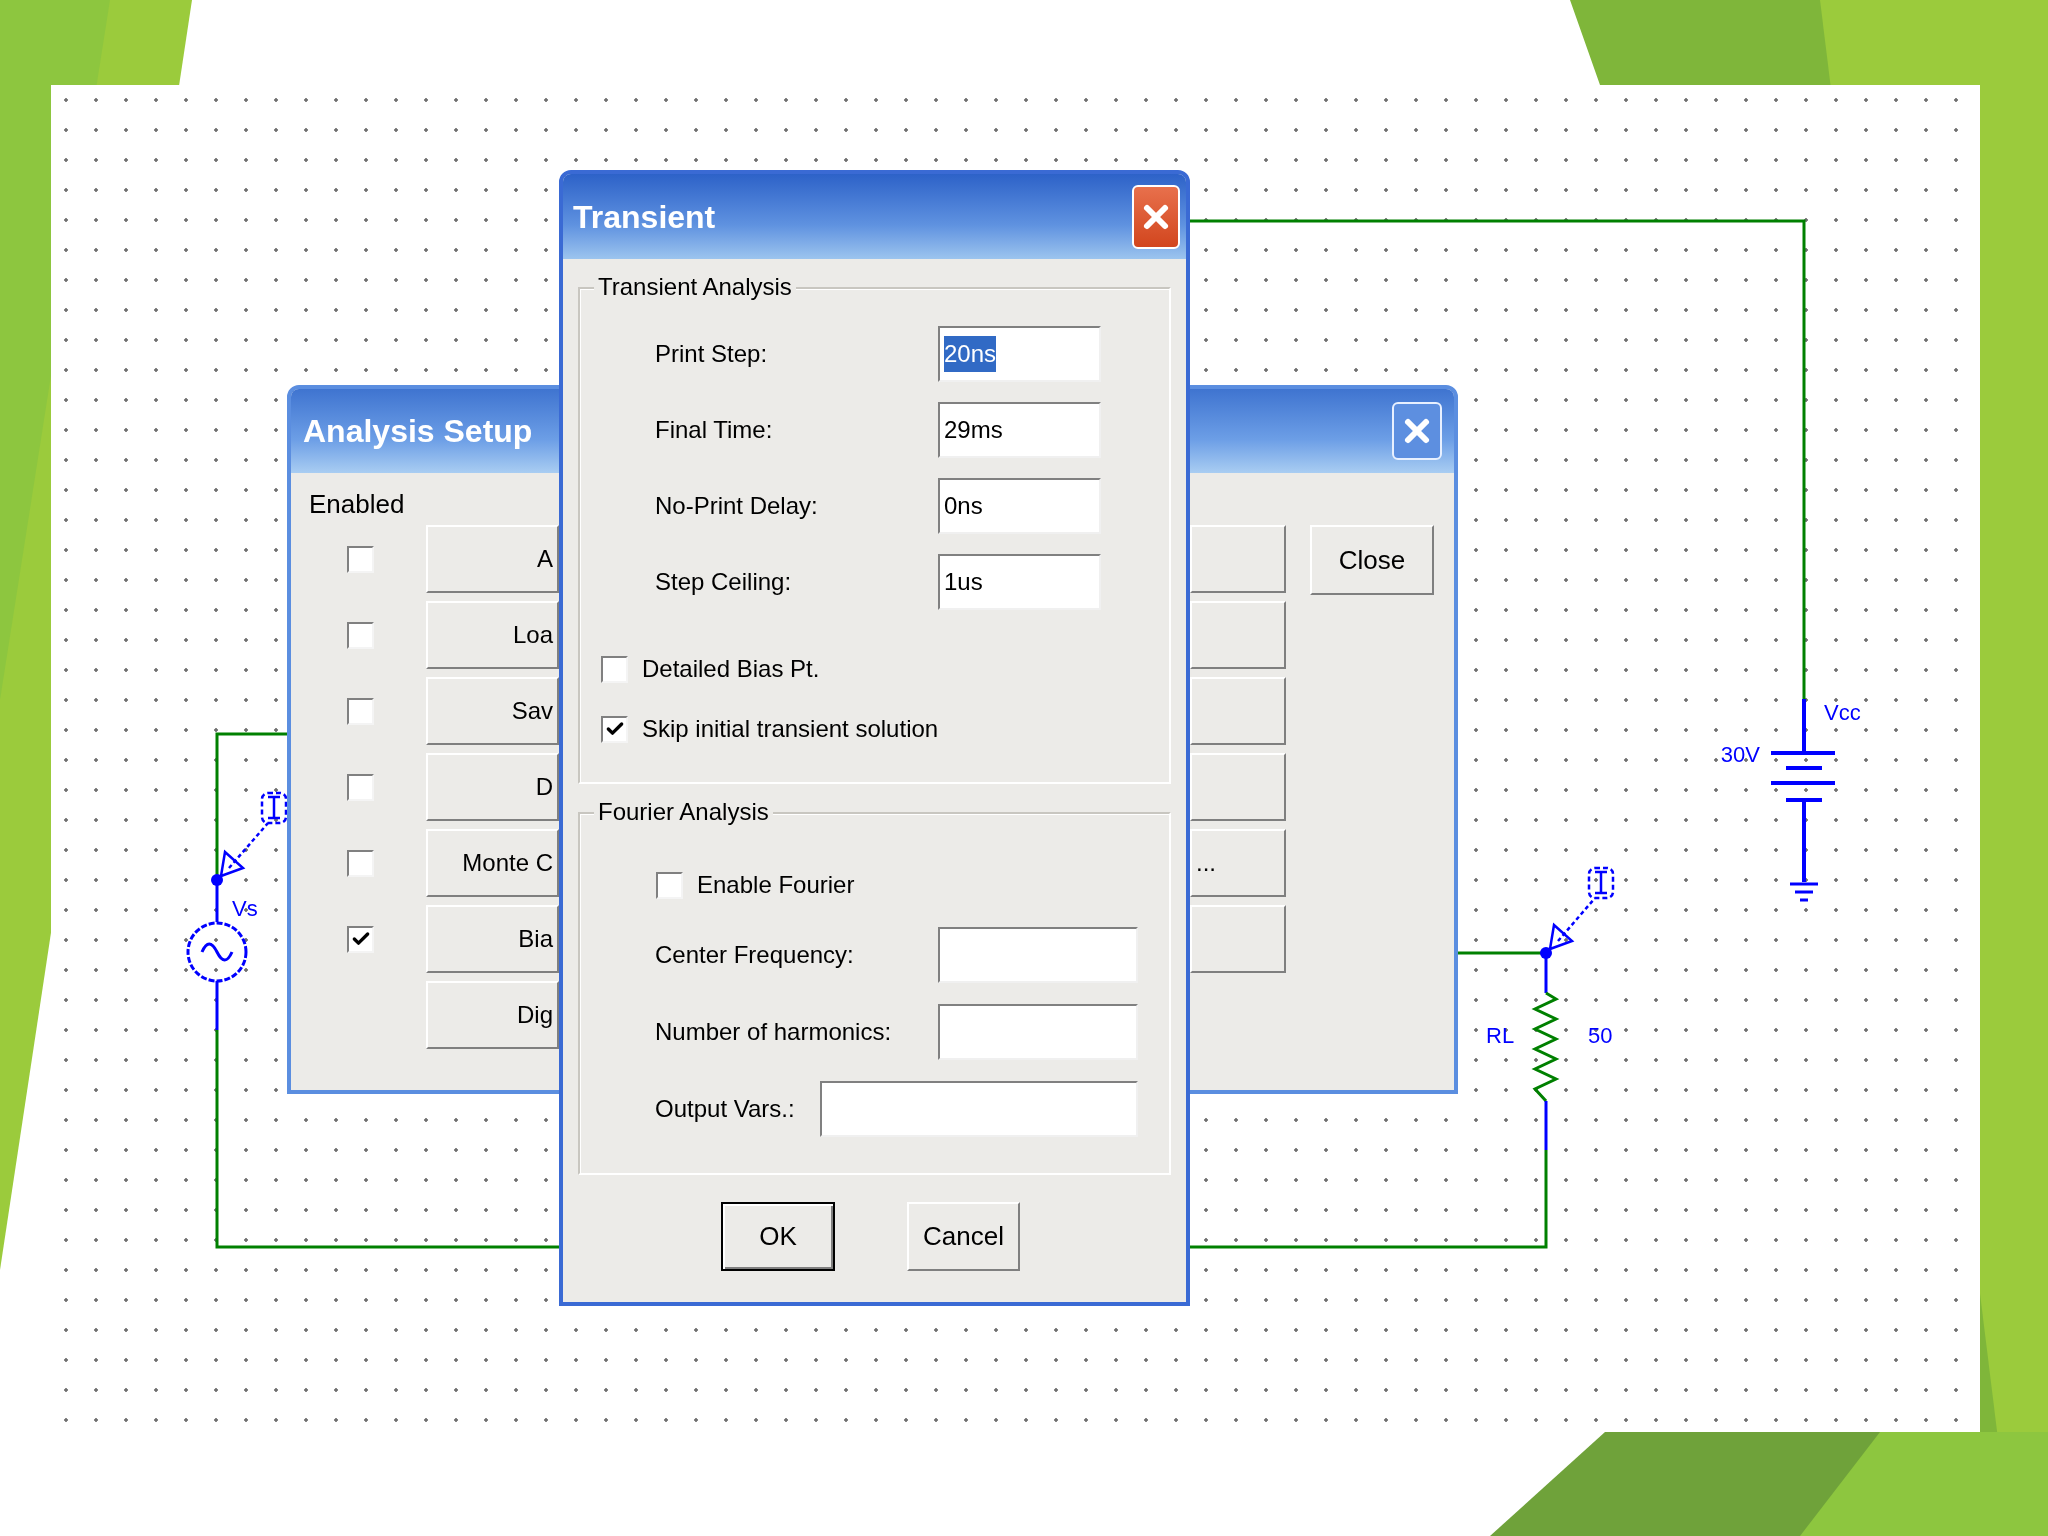 Image resolution: width=2048 pixels, height=1536 pixels. What do you see at coordinates (492, 1015) in the screenshot?
I see `setup-button: Dig` at bounding box center [492, 1015].